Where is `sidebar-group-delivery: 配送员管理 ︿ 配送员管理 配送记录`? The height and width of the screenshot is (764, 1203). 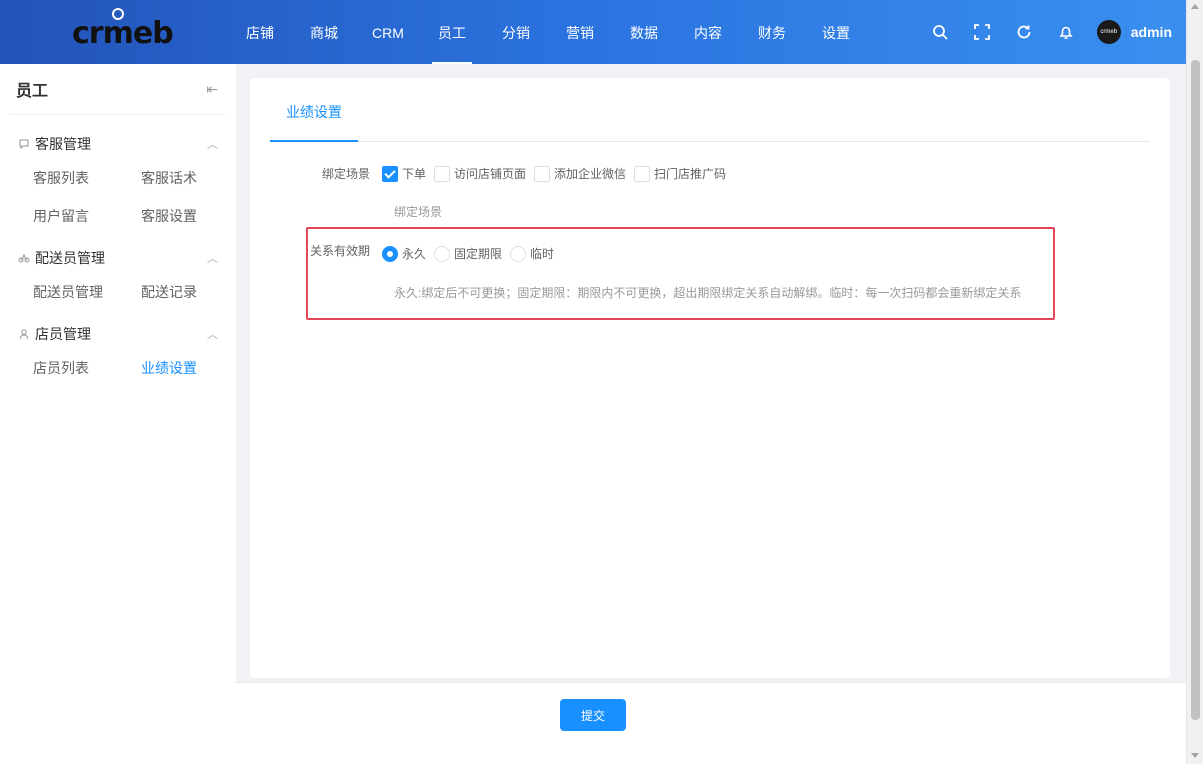 sidebar-group-delivery: 配送员管理 ︿ 配送员管理 配送记录 is located at coordinates (118, 273).